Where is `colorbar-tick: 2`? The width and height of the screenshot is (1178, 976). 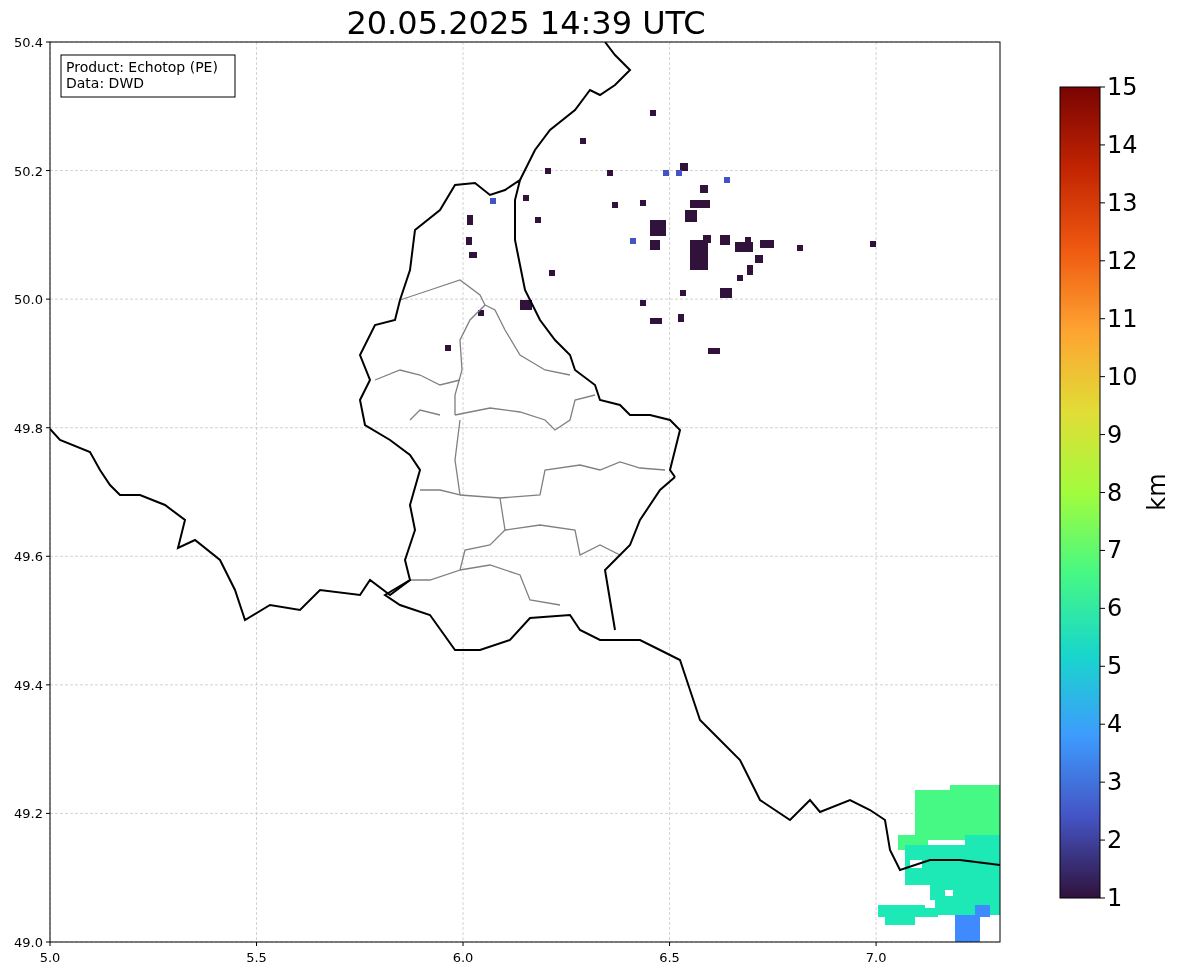
colorbar-tick: 2 is located at coordinates (1111, 840).